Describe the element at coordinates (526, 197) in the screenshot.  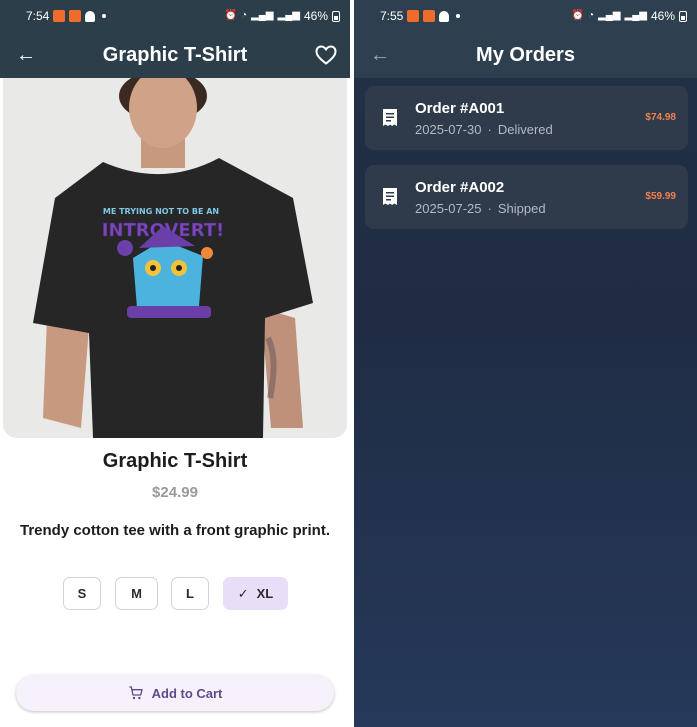
I see `order-card: Order #A002 2025-07-25 · Shipped $59.99` at that location.